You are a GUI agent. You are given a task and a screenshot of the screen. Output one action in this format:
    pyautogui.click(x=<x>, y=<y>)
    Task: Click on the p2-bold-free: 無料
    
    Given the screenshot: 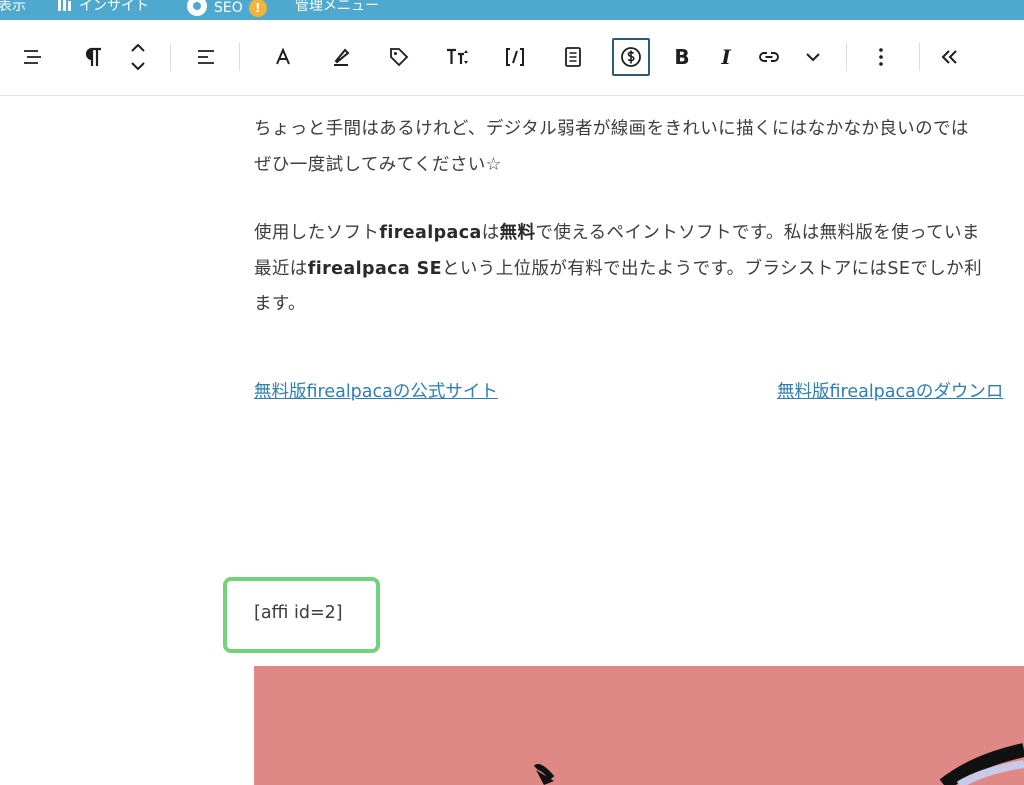 What is the action you would take?
    pyautogui.click(x=517, y=233)
    